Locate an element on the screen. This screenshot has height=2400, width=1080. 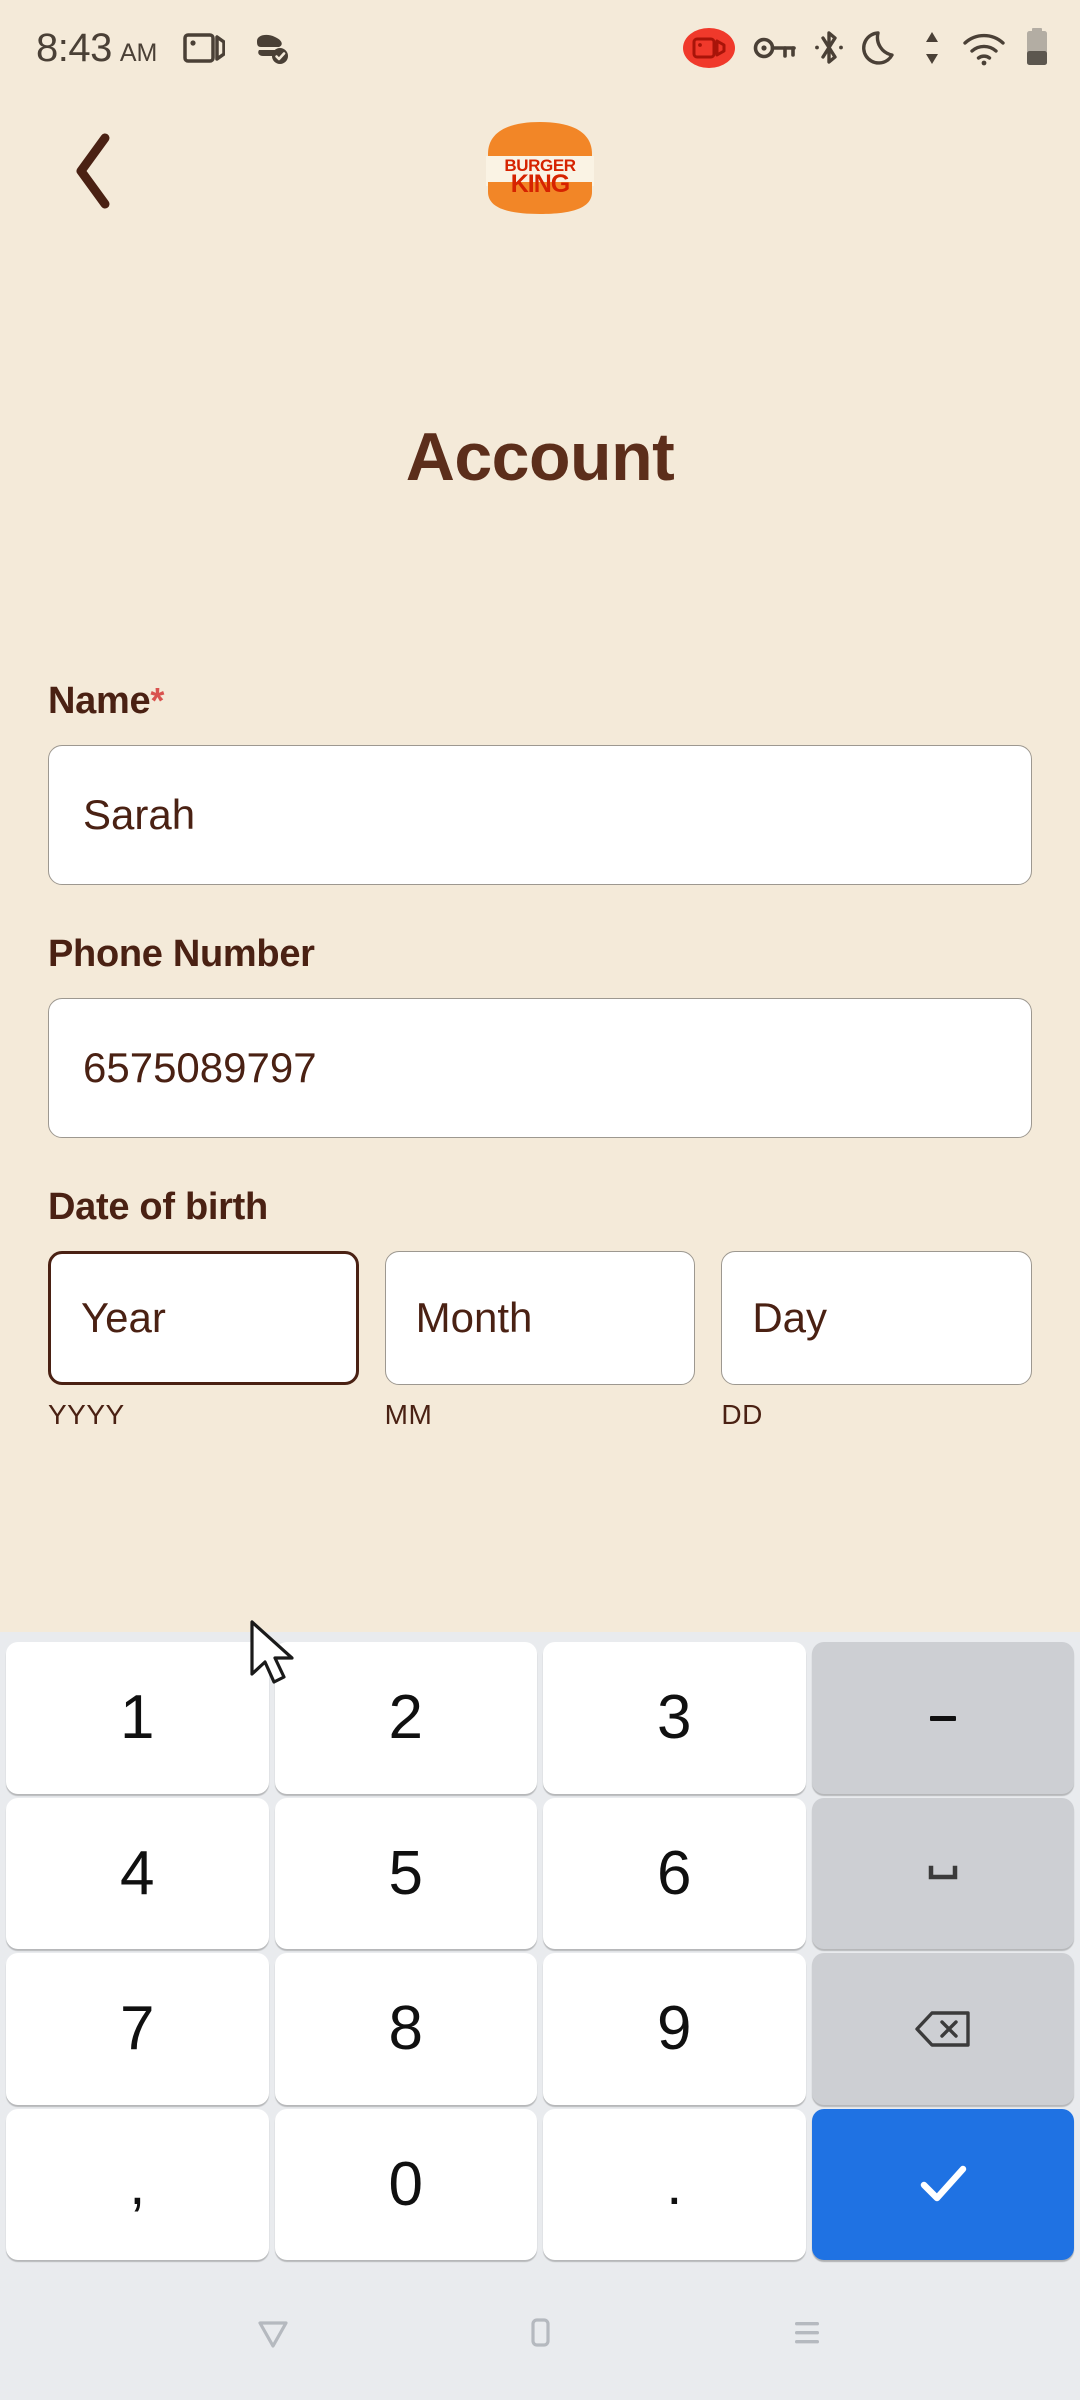
app-header: BURGER KING is located at coordinates (540, 171).